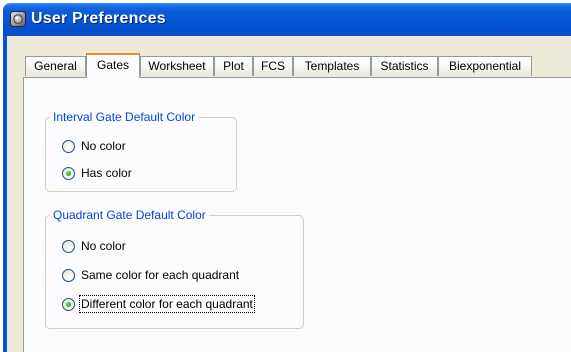  What do you see at coordinates (113, 65) in the screenshot?
I see `tab-gates: Gates` at bounding box center [113, 65].